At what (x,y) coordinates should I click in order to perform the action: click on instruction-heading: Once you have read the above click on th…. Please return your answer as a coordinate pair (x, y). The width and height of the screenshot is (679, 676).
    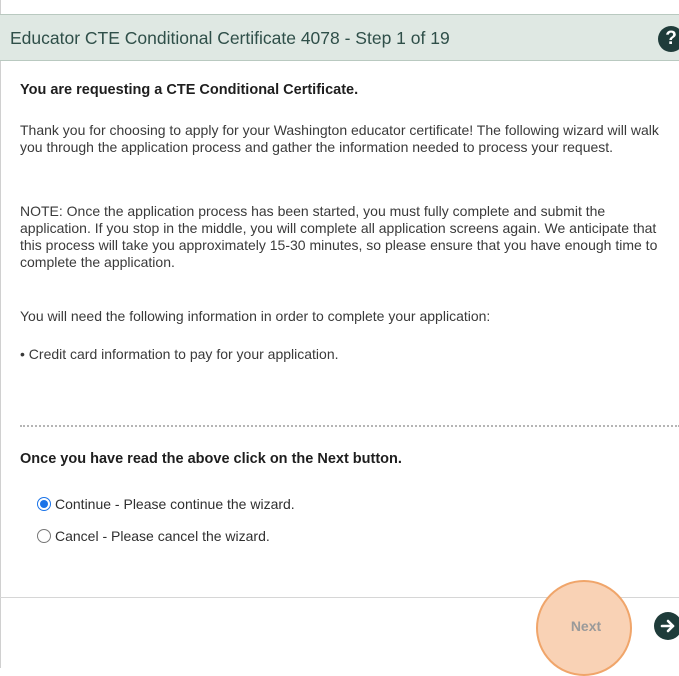
    Looking at the image, I should click on (211, 459).